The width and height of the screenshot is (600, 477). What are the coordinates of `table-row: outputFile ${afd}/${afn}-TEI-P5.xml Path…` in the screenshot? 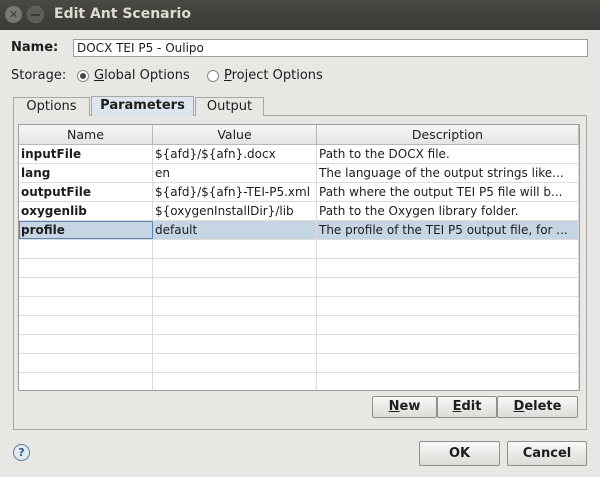 It's located at (299, 192).